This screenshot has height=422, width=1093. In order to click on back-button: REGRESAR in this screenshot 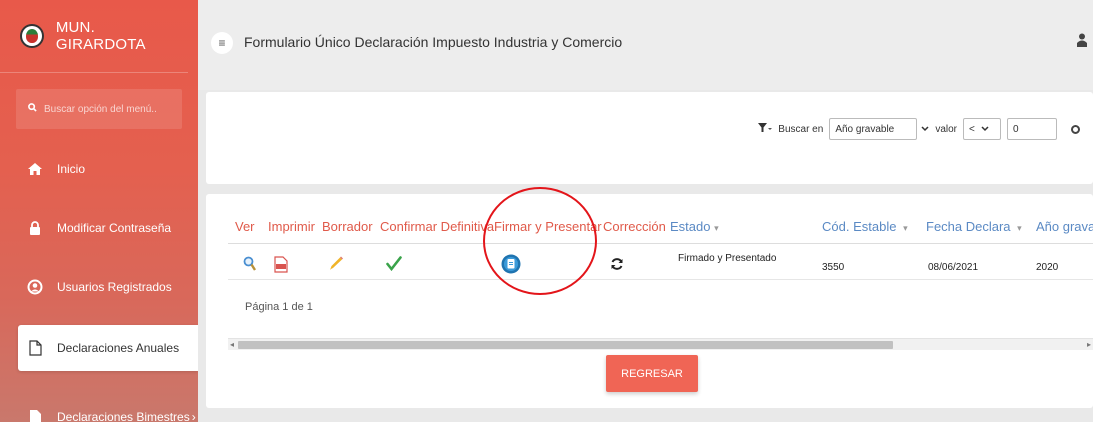, I will do `click(652, 373)`.